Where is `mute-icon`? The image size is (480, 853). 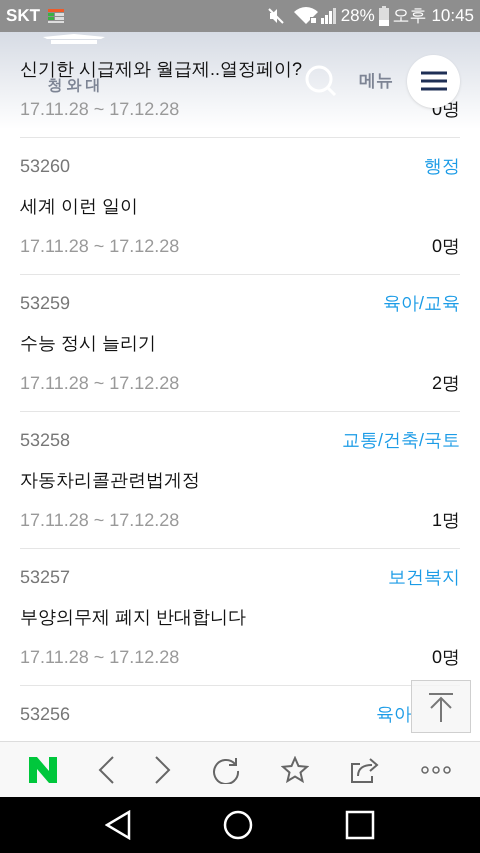
mute-icon is located at coordinates (275, 16).